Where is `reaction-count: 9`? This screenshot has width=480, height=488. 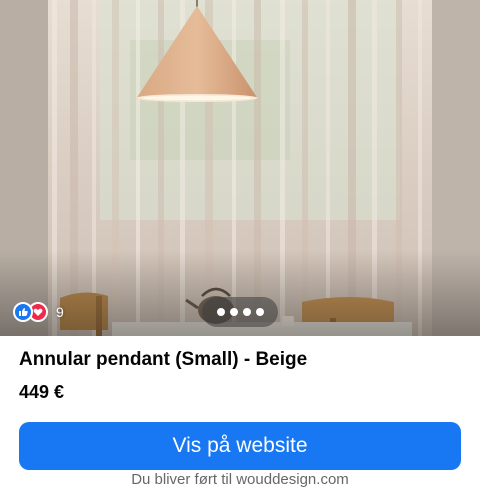 reaction-count: 9 is located at coordinates (60, 312).